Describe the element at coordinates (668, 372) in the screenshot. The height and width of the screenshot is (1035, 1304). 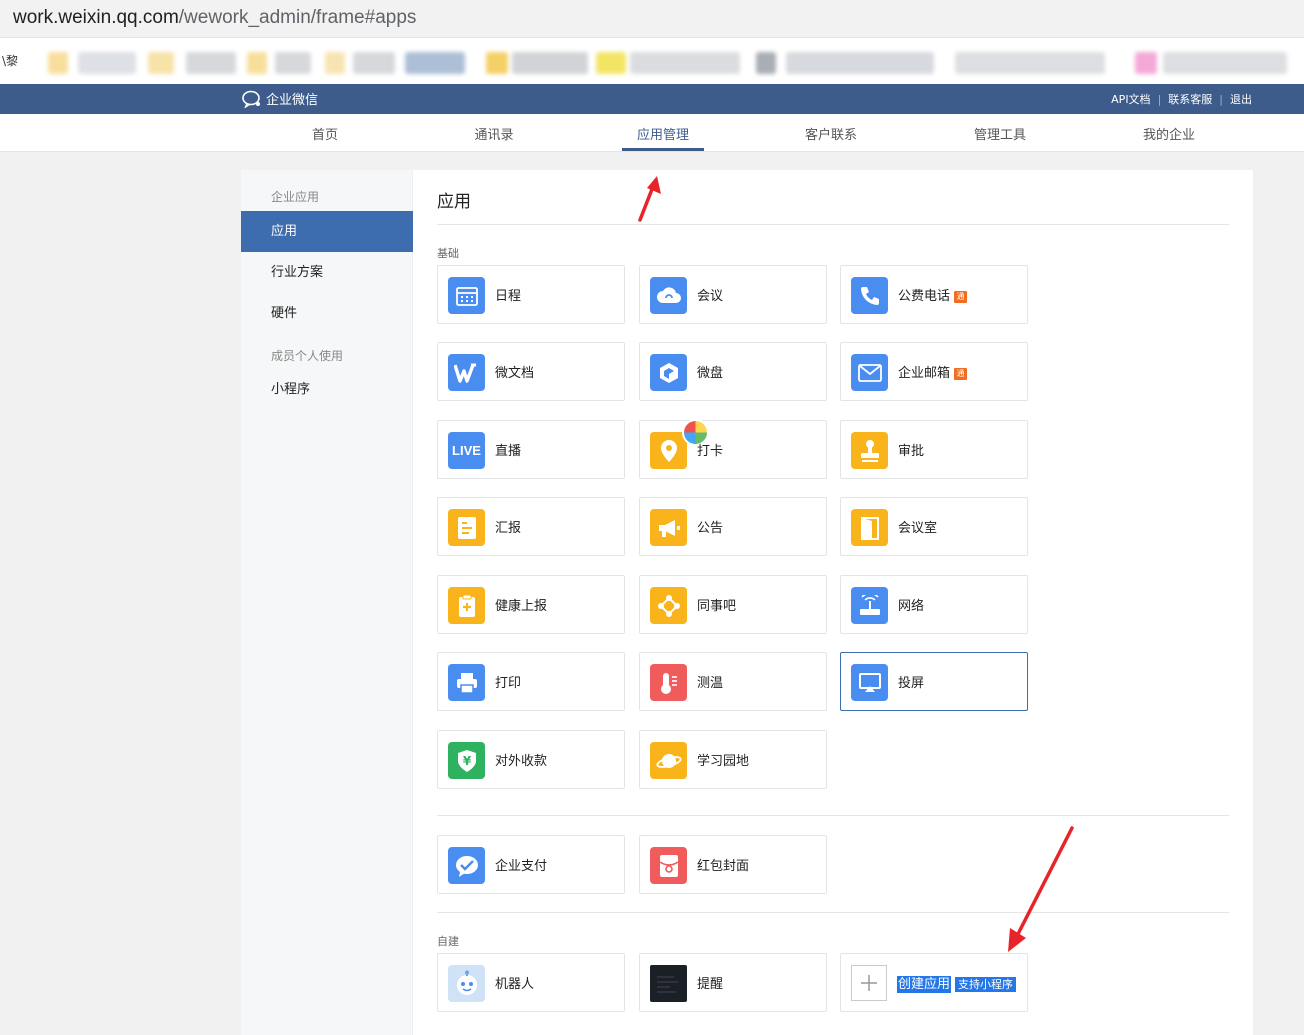
I see `cube-drive-icon` at that location.